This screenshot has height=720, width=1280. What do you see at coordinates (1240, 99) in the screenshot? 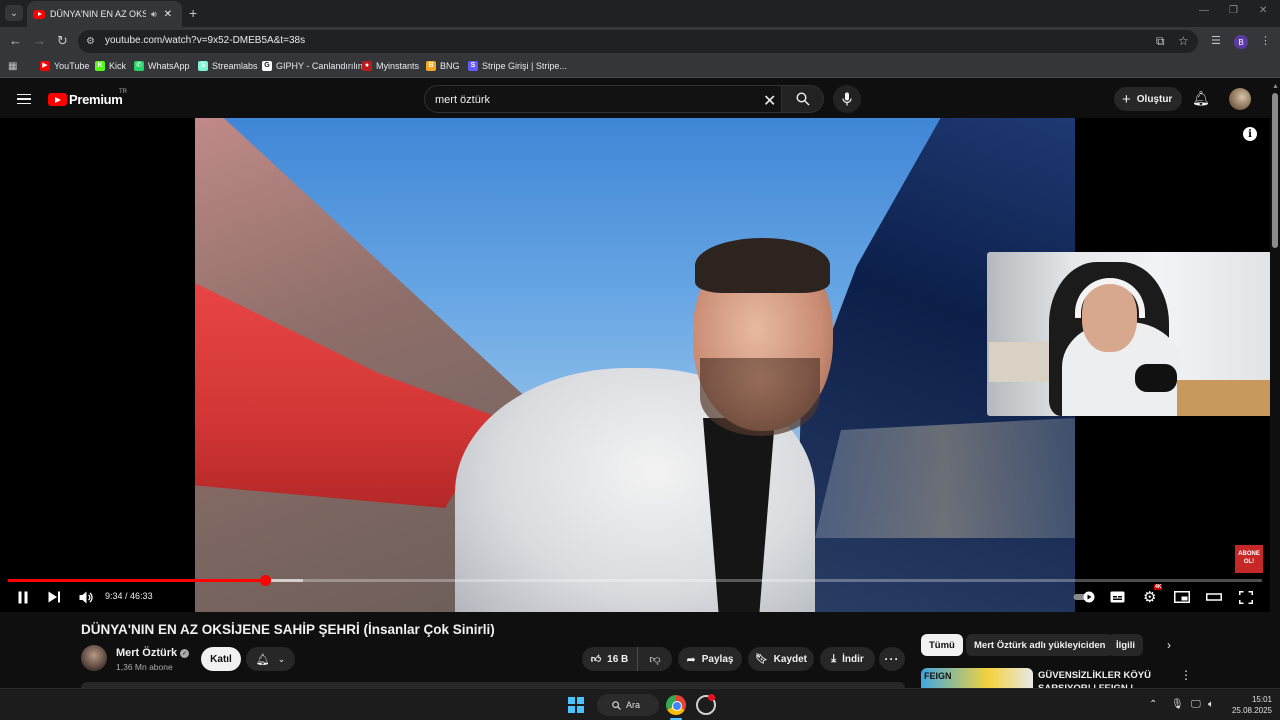
I see `account-avatar` at bounding box center [1240, 99].